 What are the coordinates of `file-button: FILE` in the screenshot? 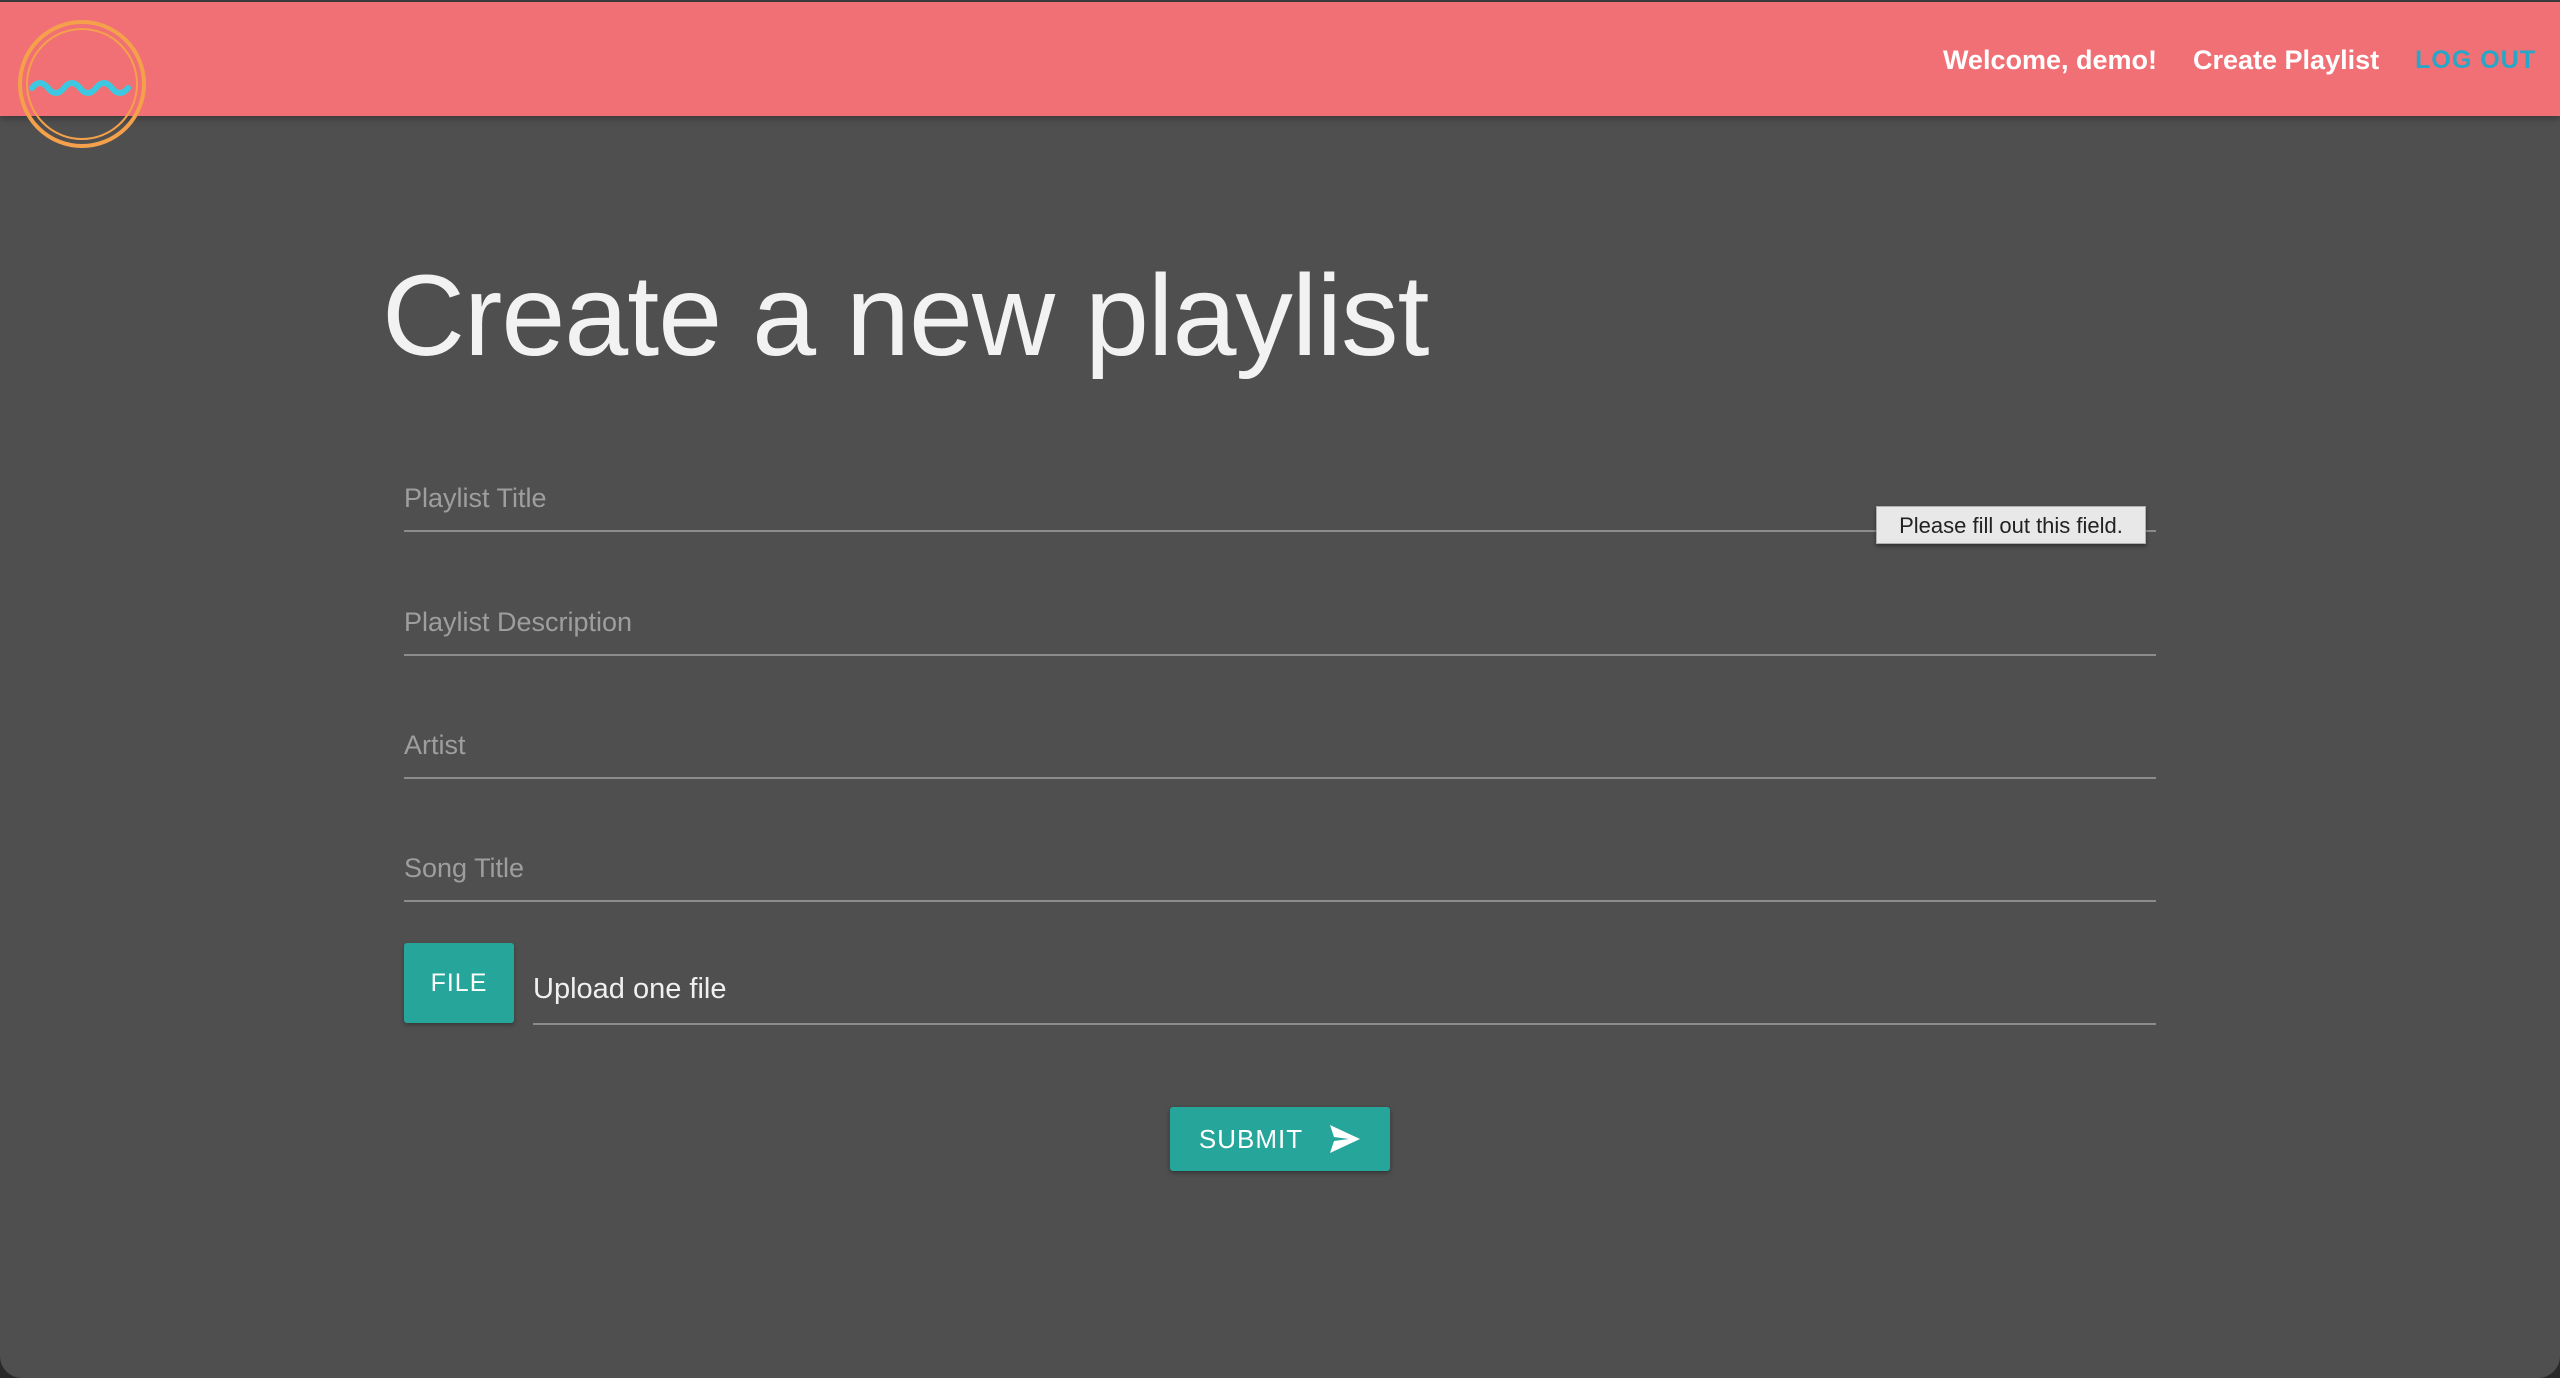 It's located at (459, 983).